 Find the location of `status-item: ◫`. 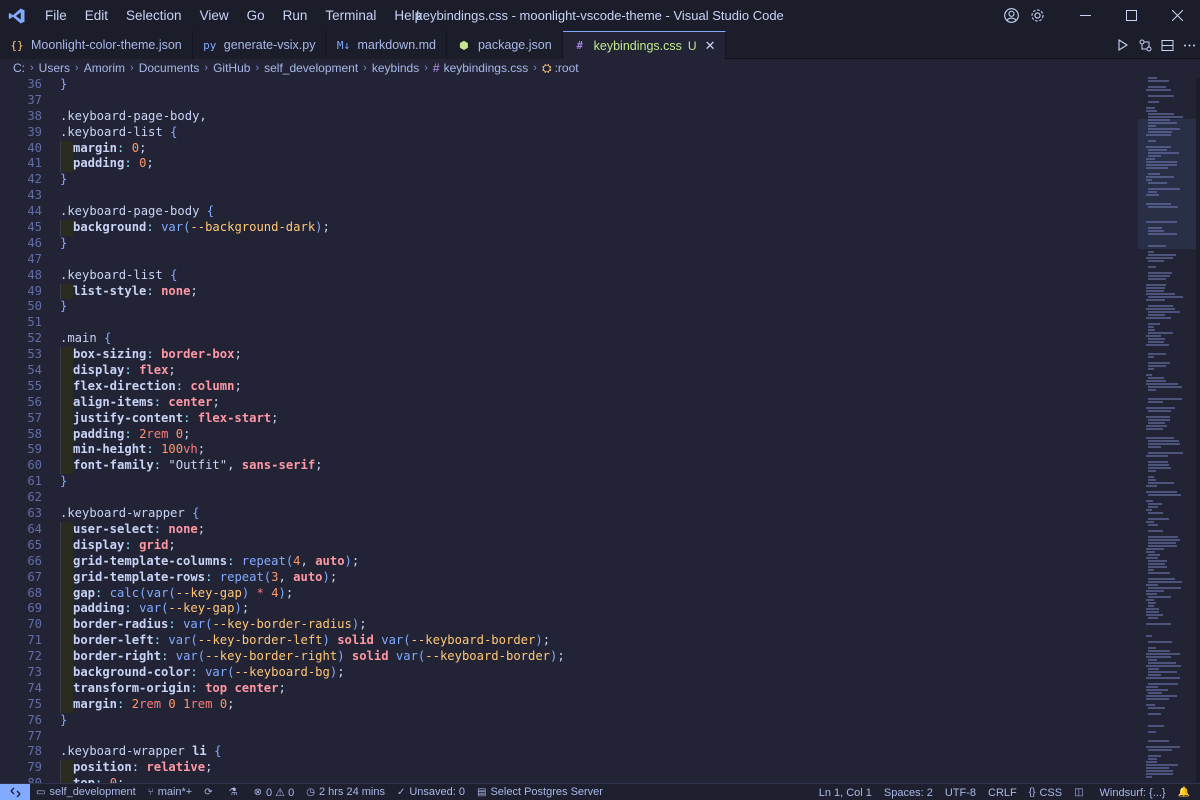

status-item: ◫ is located at coordinates (1080, 792).